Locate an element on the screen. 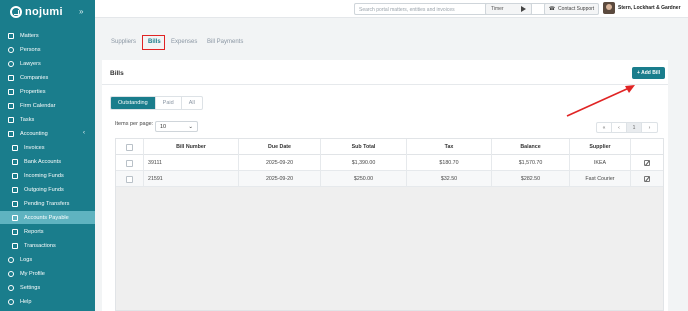 This screenshot has width=688, height=311. sidebar-item-label: Logs is located at coordinates (26, 259).